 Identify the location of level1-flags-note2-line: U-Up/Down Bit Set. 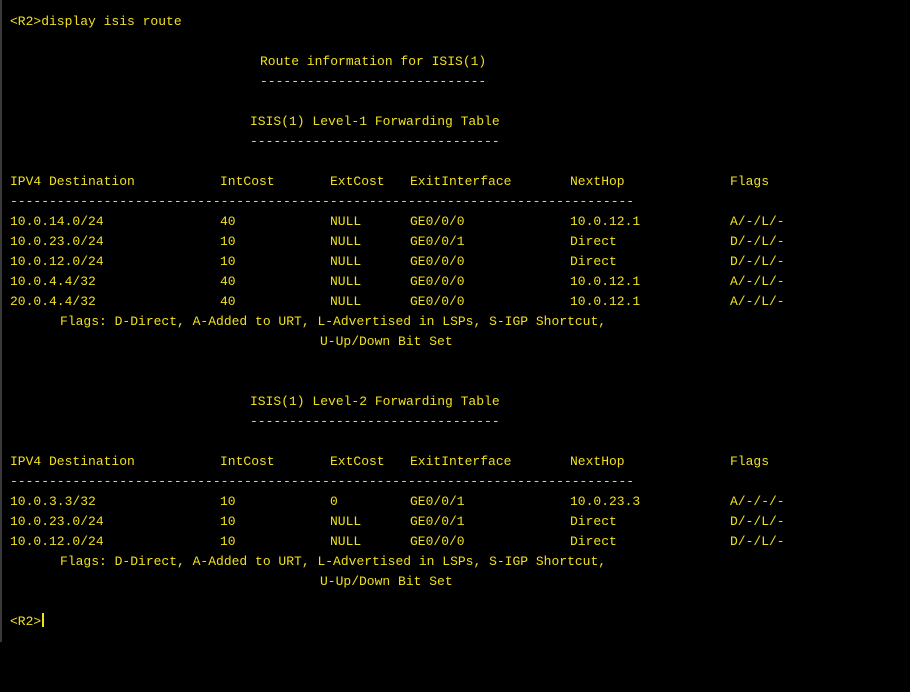
(456, 342).